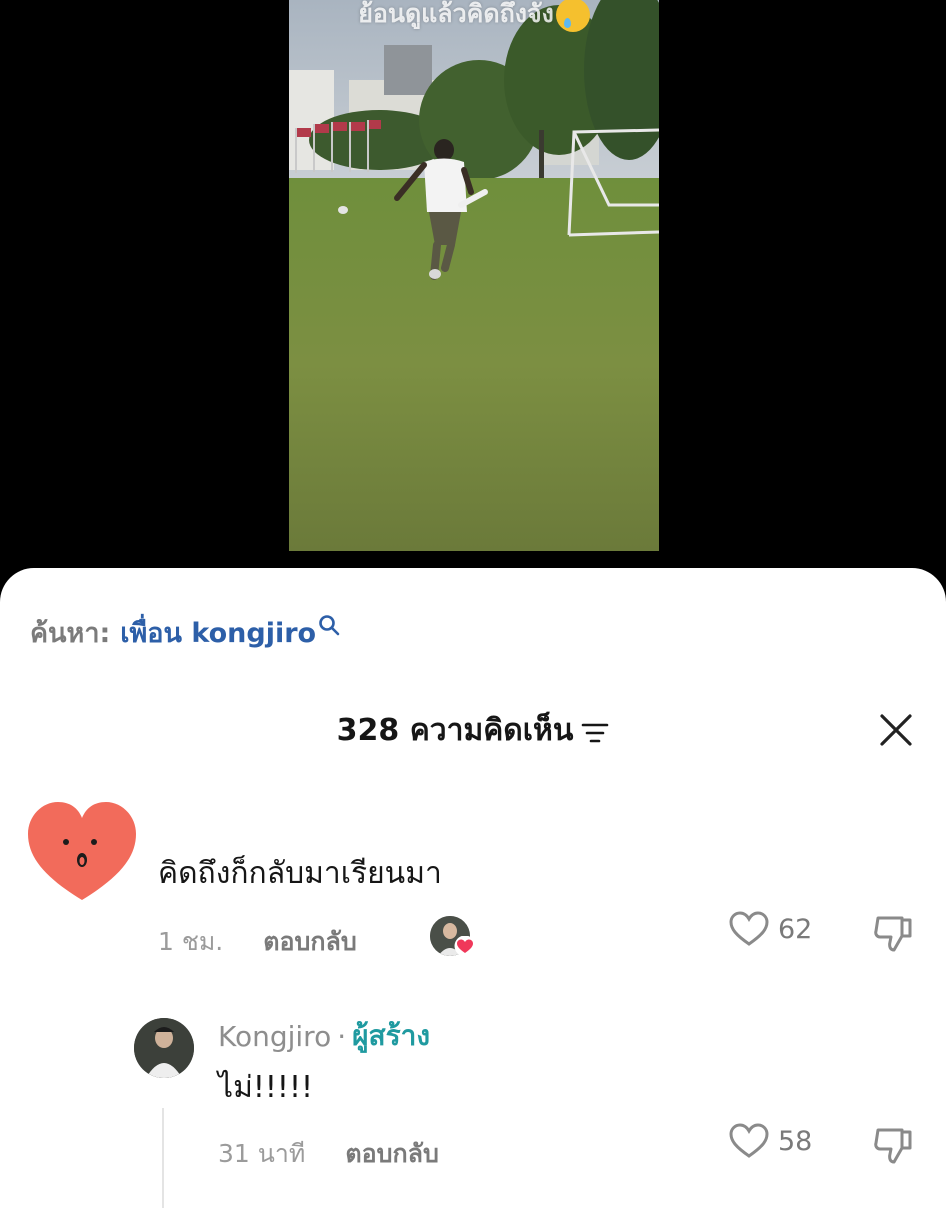 The width and height of the screenshot is (946, 1208). I want to click on thread-line, so click(163, 1158).